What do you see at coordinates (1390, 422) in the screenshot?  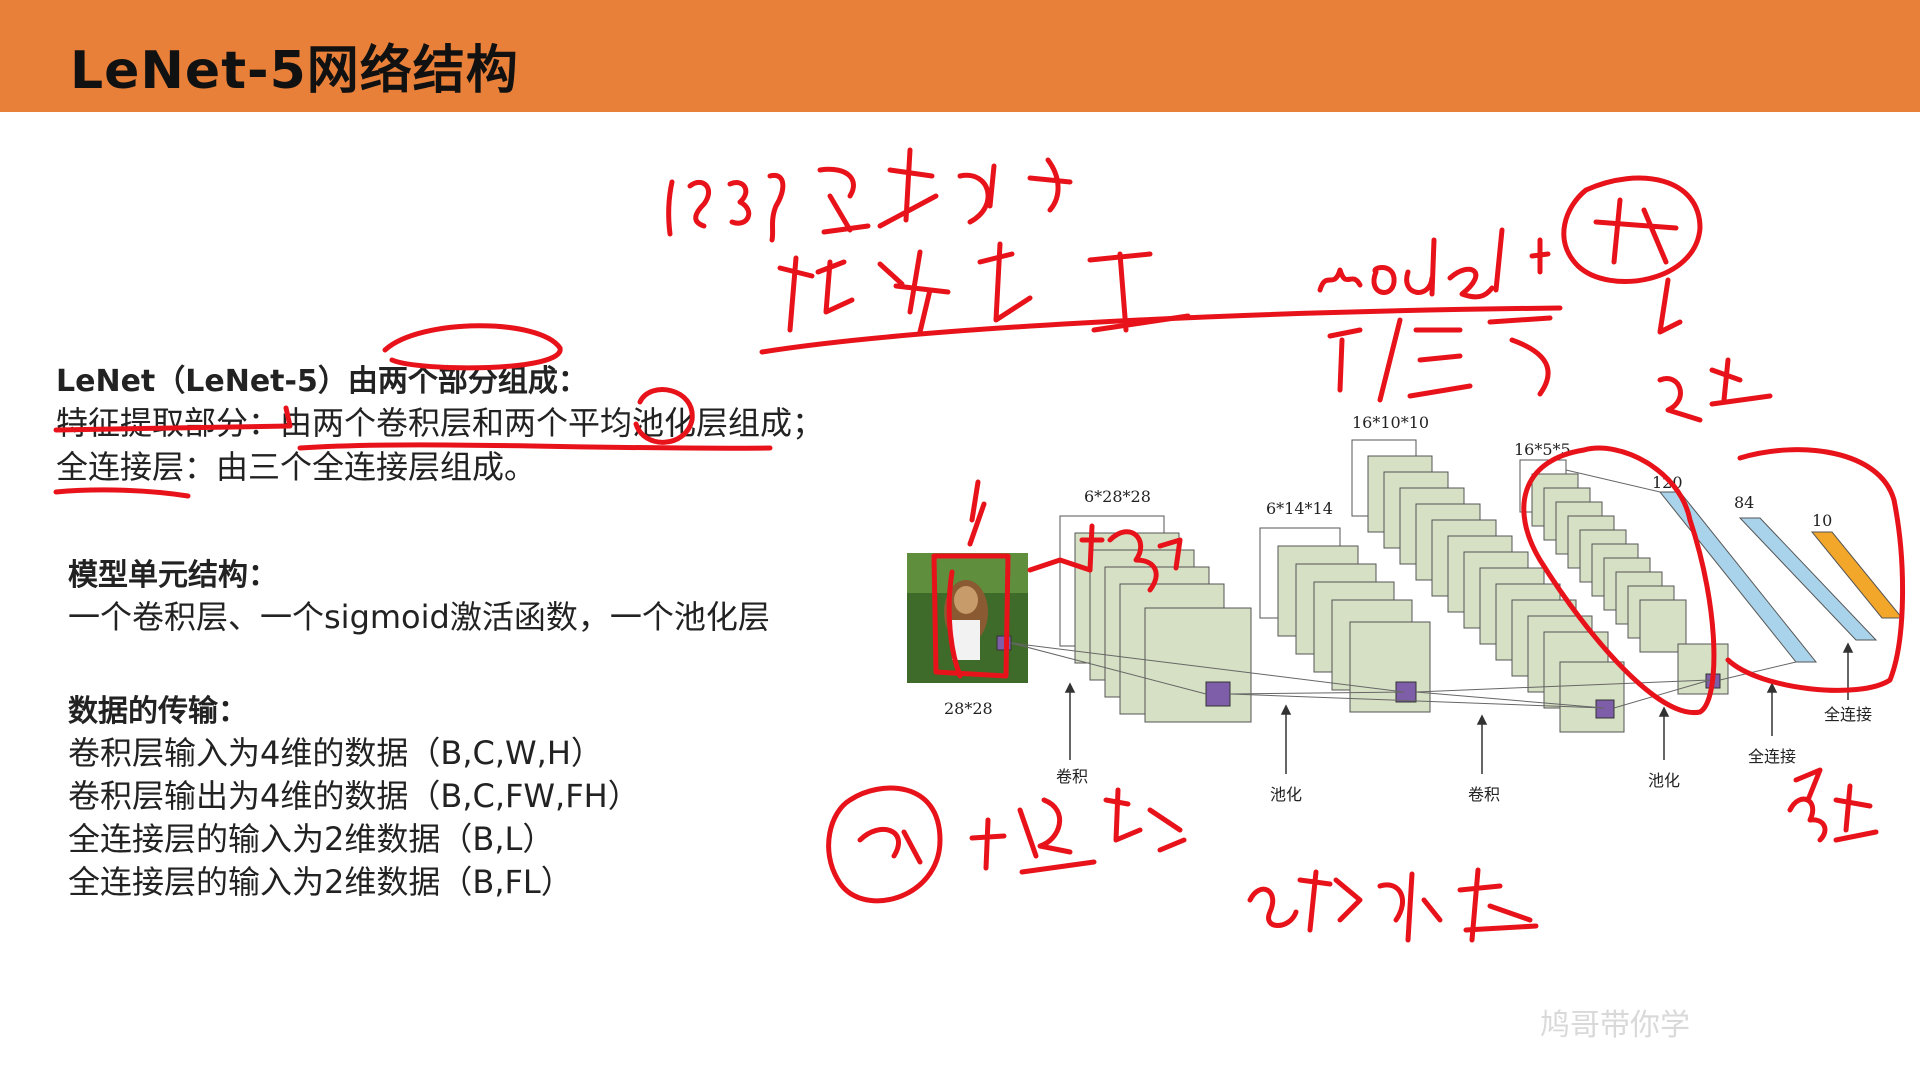 I see `conv2-size-label: 16*10*10` at bounding box center [1390, 422].